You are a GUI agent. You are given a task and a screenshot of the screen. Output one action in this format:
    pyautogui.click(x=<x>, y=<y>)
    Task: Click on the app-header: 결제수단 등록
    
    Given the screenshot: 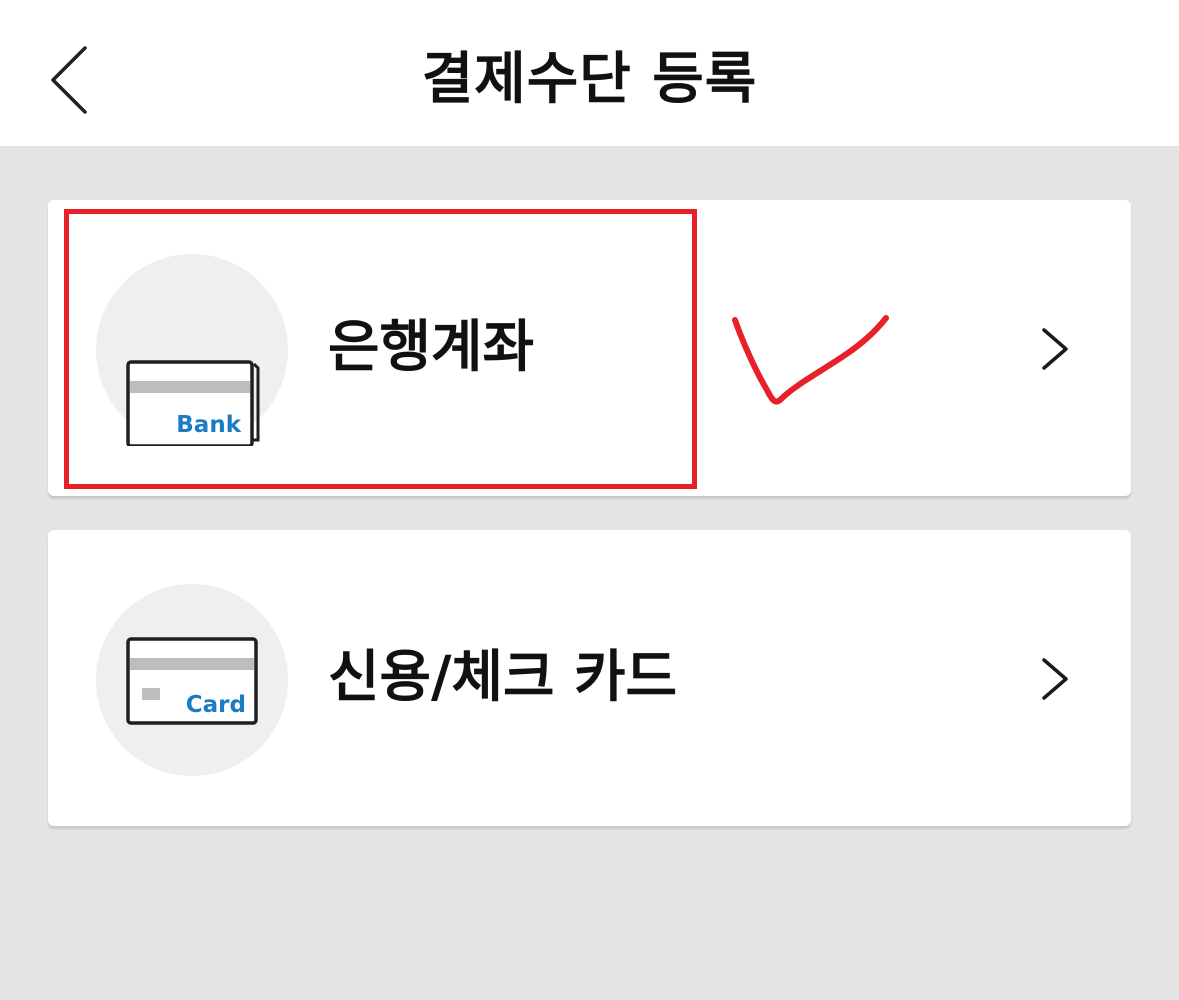 What is the action you would take?
    pyautogui.click(x=589, y=73)
    